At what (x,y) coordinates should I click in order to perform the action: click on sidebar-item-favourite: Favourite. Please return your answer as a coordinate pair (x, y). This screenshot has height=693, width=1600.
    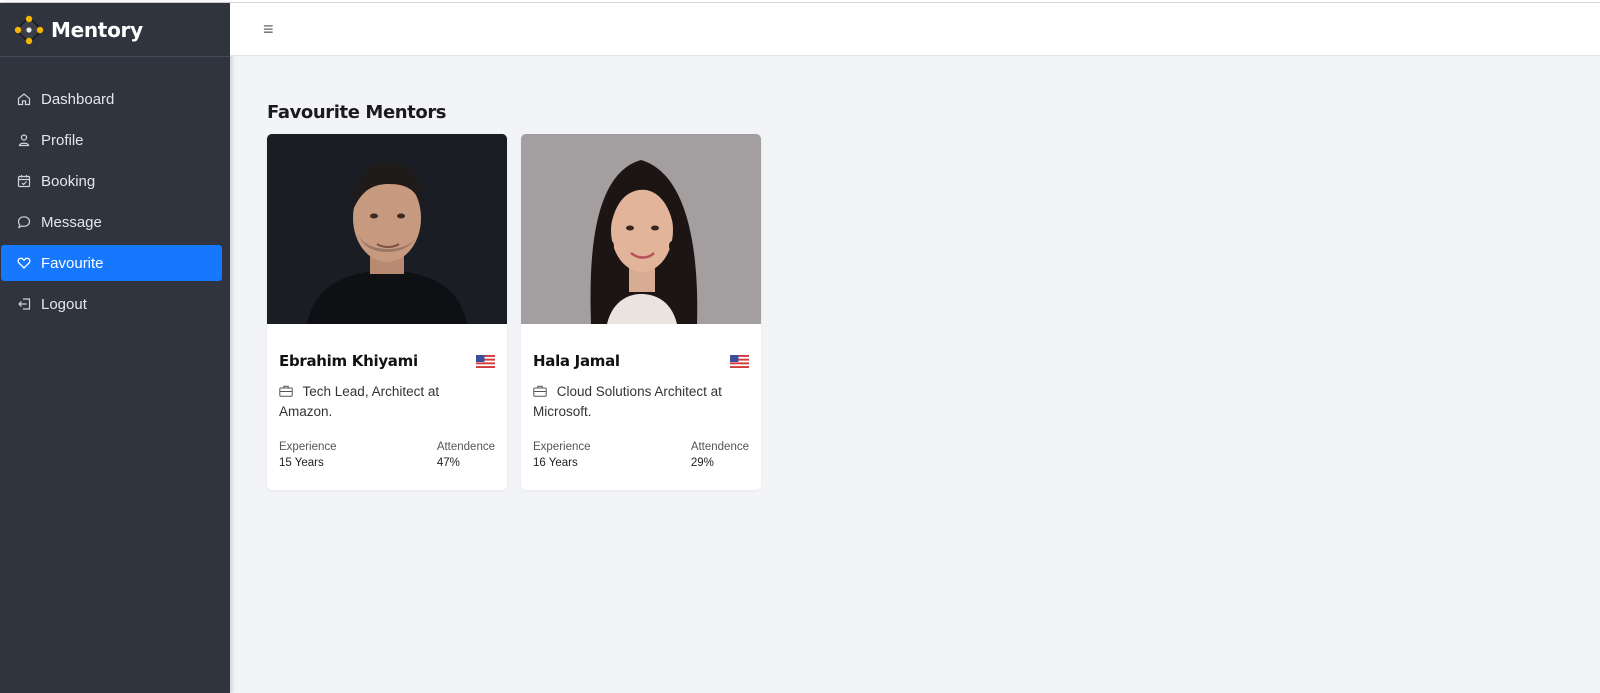
    Looking at the image, I should click on (111, 263).